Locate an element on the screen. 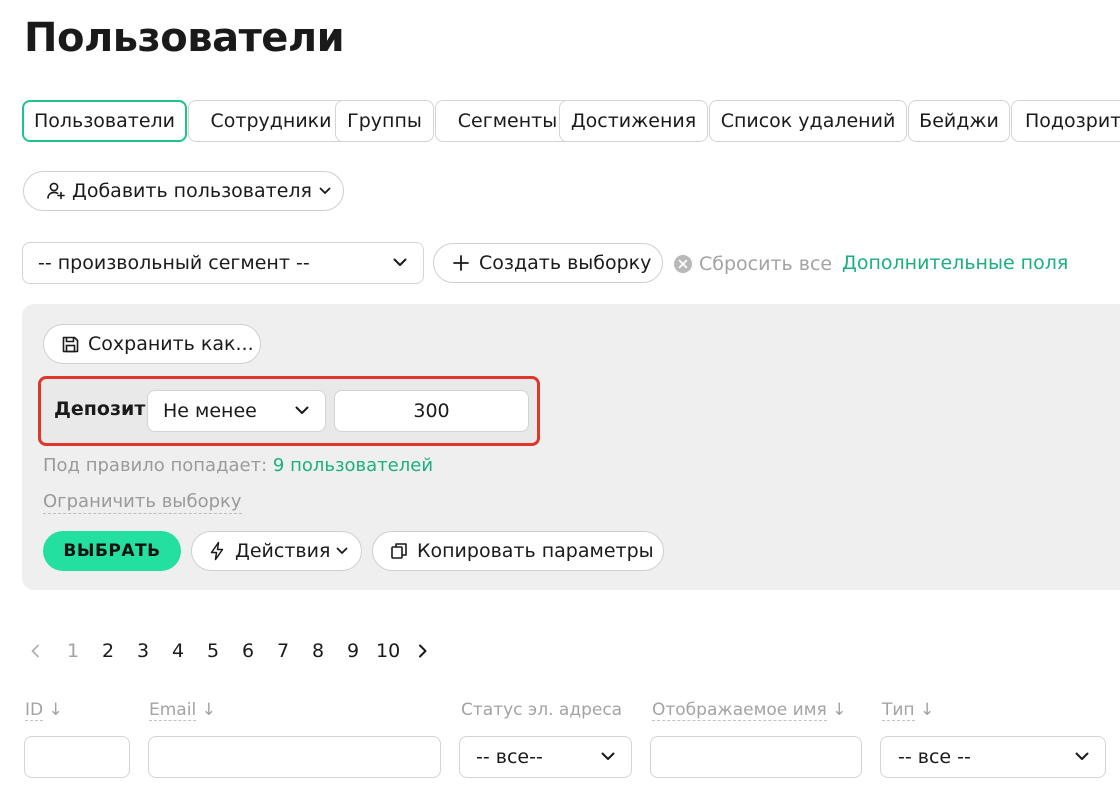  page-link: 2 is located at coordinates (108, 651).